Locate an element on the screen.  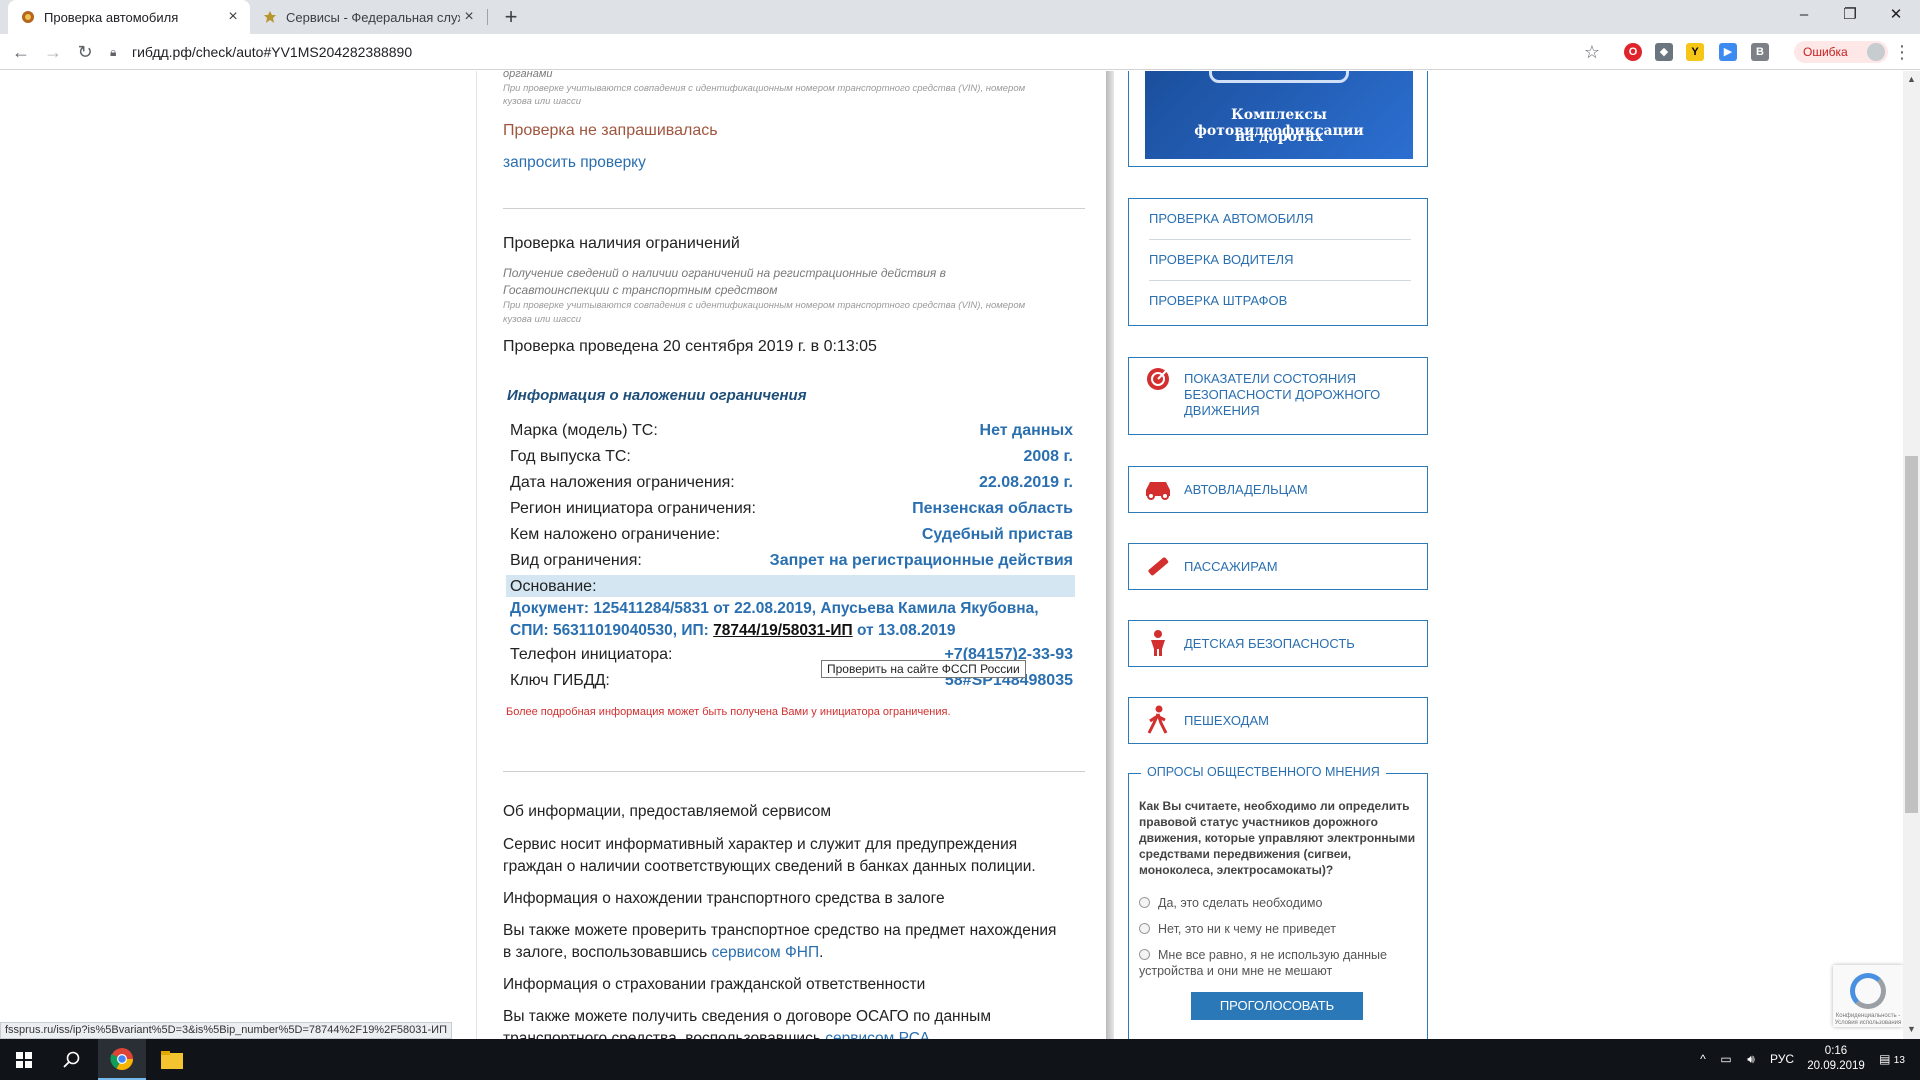
notifications-icon: ▤ 13 is located at coordinates (1892, 1059).